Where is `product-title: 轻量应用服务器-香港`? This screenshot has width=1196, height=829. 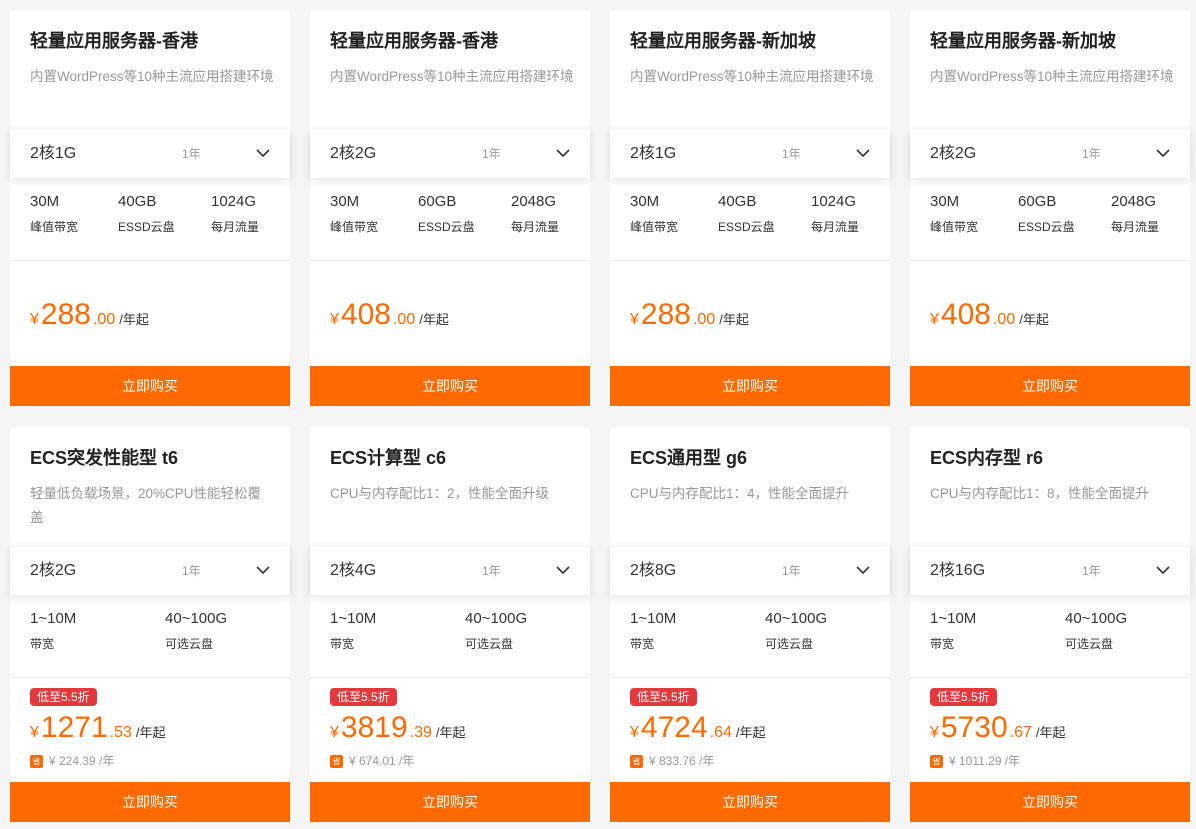 product-title: 轻量应用服务器-香港 is located at coordinates (114, 41).